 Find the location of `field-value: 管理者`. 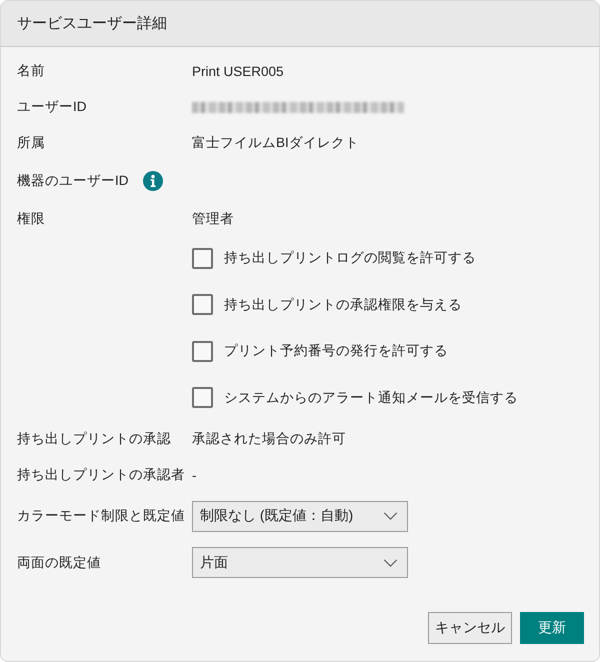

field-value: 管理者 is located at coordinates (213, 219).